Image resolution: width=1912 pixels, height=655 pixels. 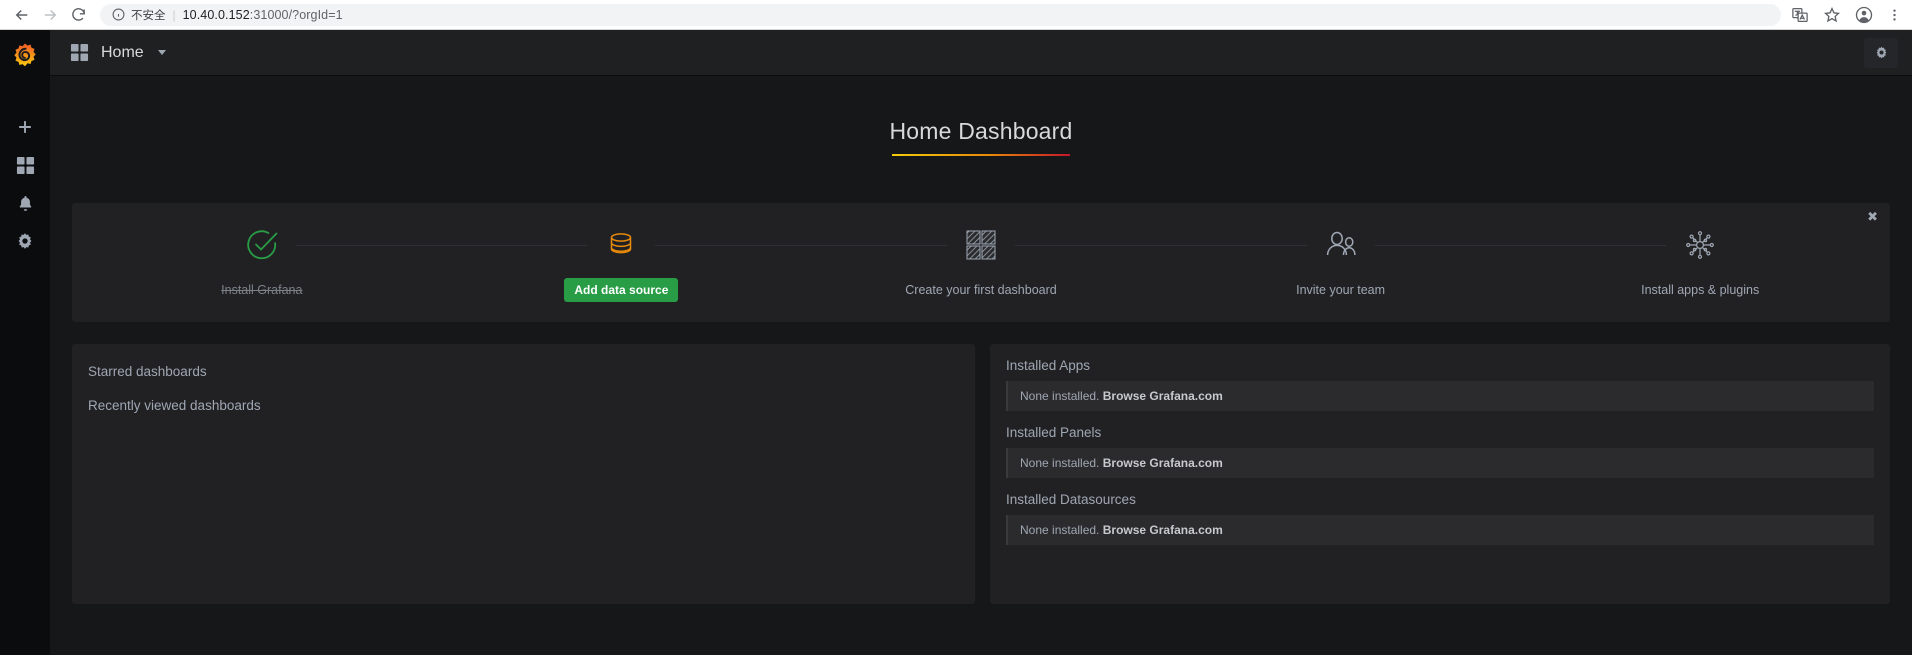 I want to click on bell-icon, so click(x=25, y=203).